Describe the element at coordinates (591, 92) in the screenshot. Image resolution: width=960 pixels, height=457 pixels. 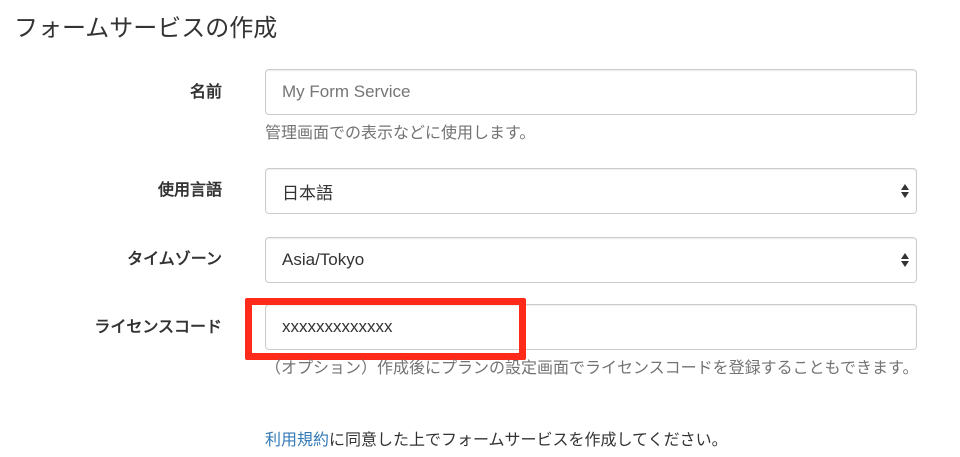
I see `name-input` at that location.